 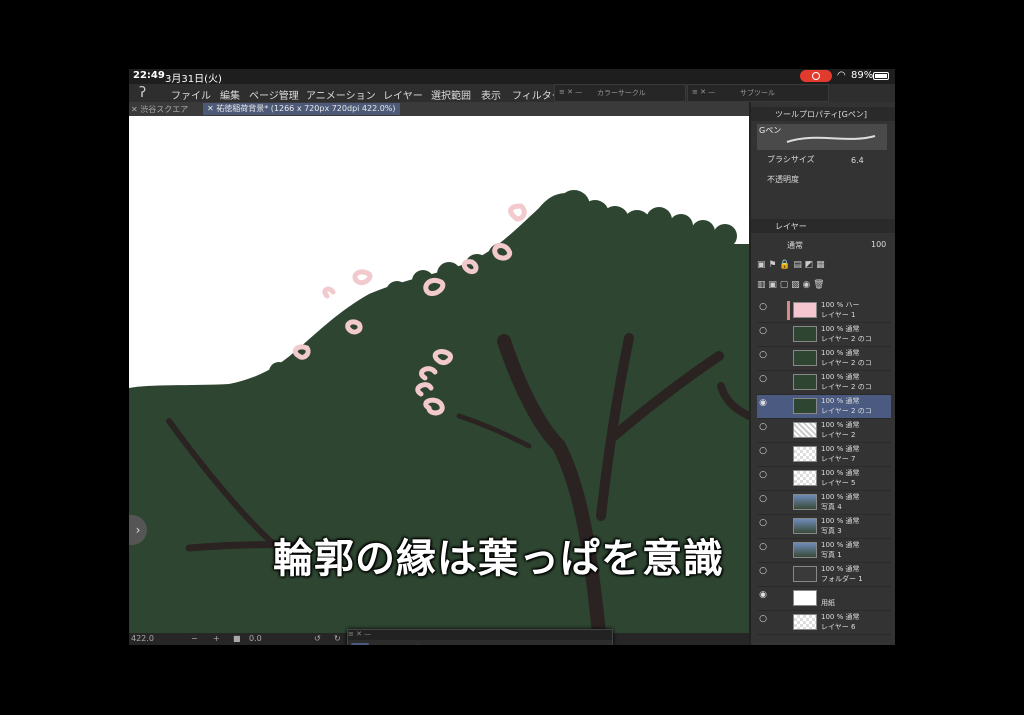 I want to click on tab-active-document: ✕ 祐徳稲荷背景* (1266 x 720px 720dpi 422.0%), so click(x=301, y=109).